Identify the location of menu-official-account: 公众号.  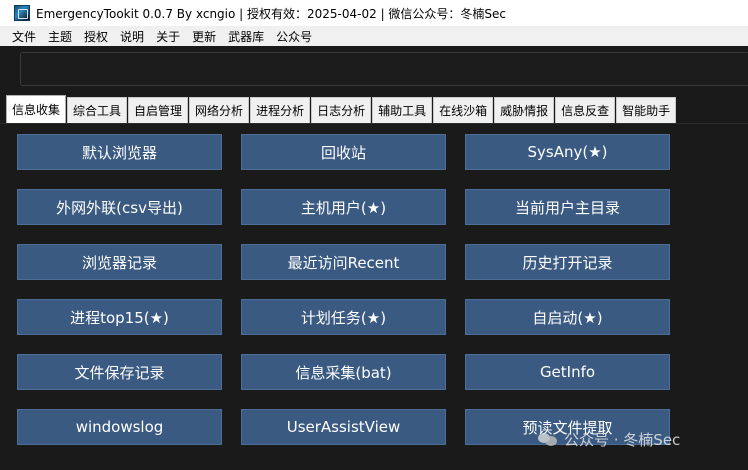
(294, 36).